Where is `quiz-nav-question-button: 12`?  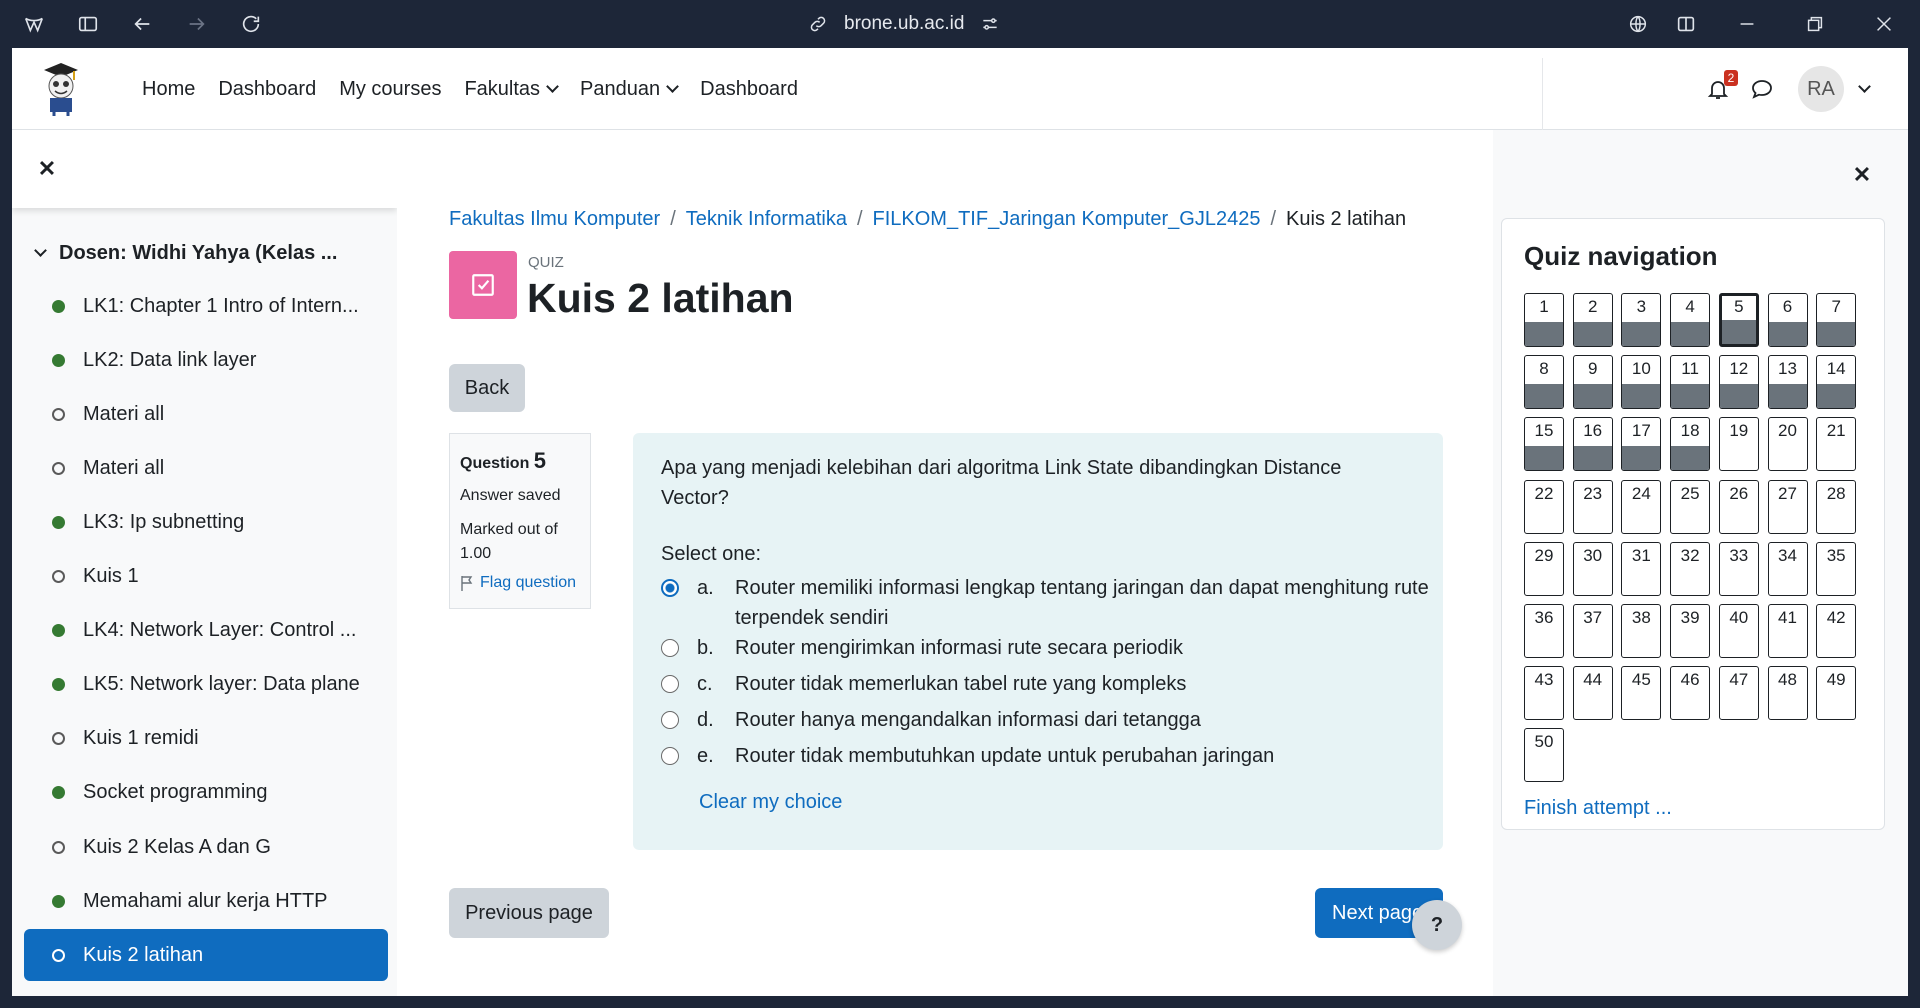 quiz-nav-question-button: 12 is located at coordinates (1738, 382).